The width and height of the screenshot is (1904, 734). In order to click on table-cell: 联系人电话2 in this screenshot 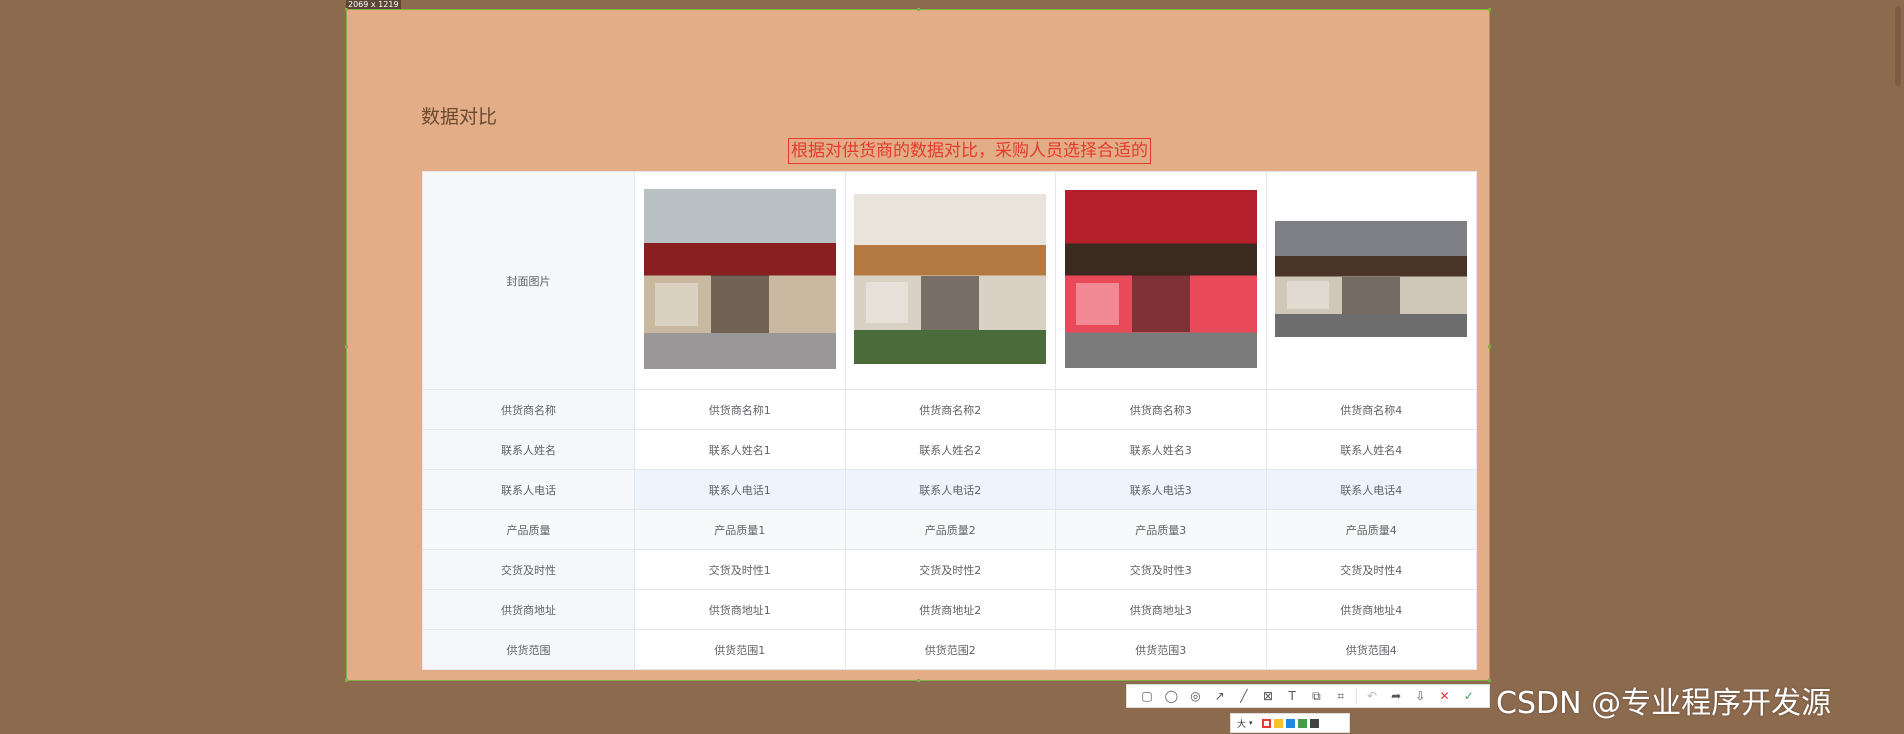, I will do `click(950, 489)`.